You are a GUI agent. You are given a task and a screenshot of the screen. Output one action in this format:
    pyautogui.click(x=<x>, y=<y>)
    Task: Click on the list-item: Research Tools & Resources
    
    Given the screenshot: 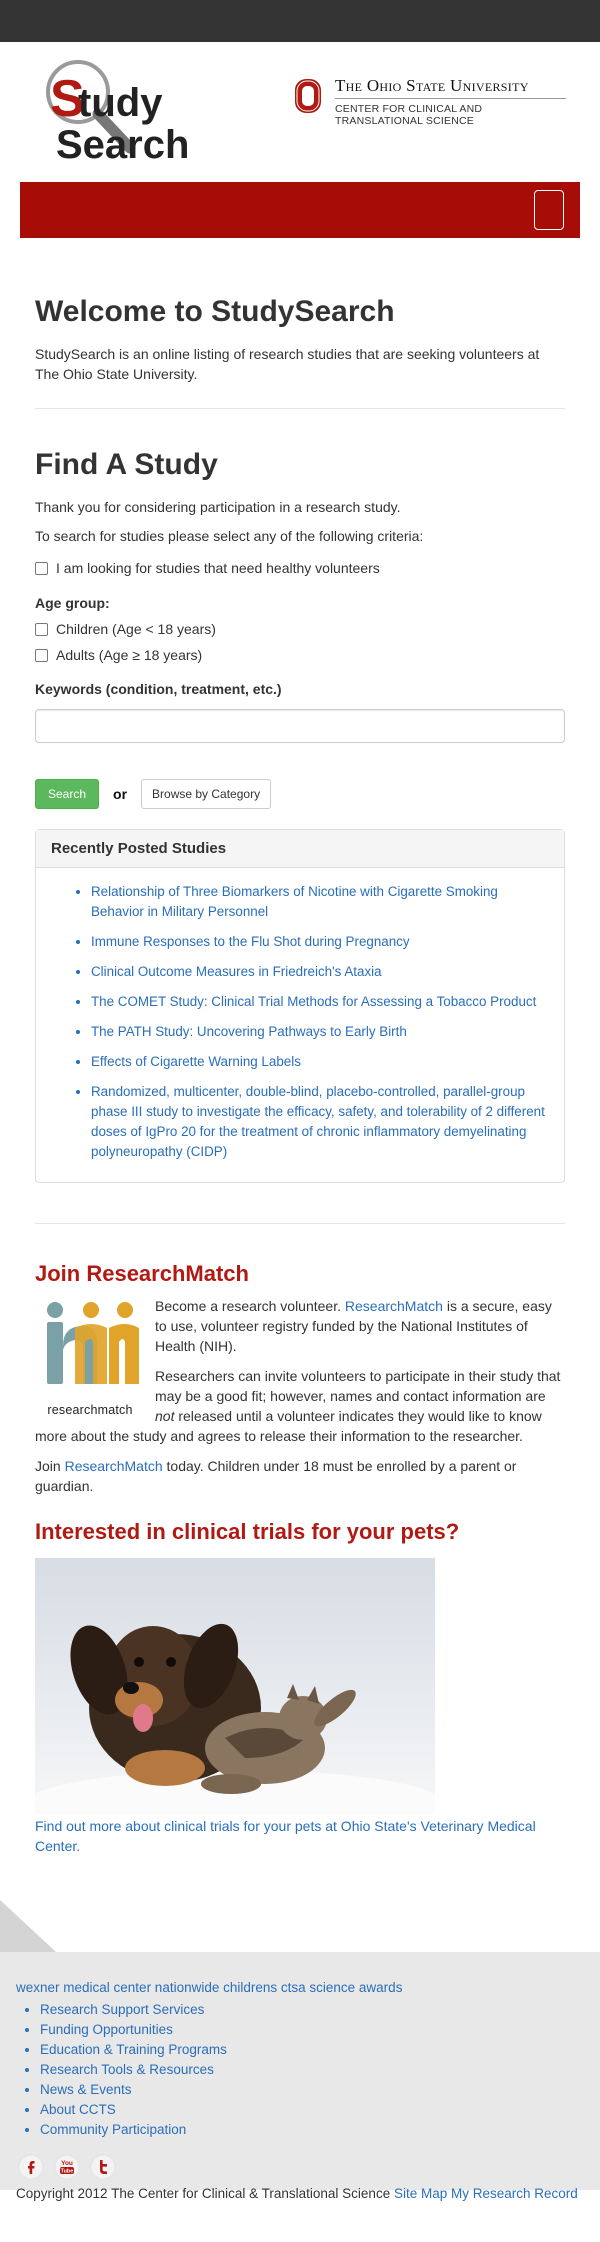 What is the action you would take?
    pyautogui.click(x=316, y=2070)
    